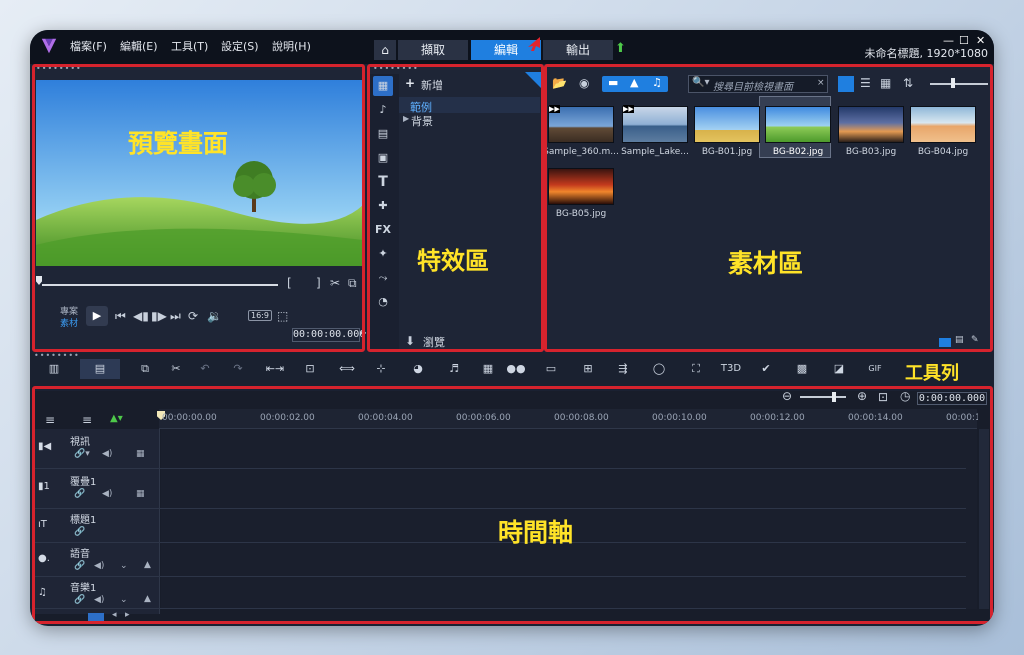 This screenshot has height=655, width=1024. I want to click on time-remap-icon: ▩, so click(802, 369).